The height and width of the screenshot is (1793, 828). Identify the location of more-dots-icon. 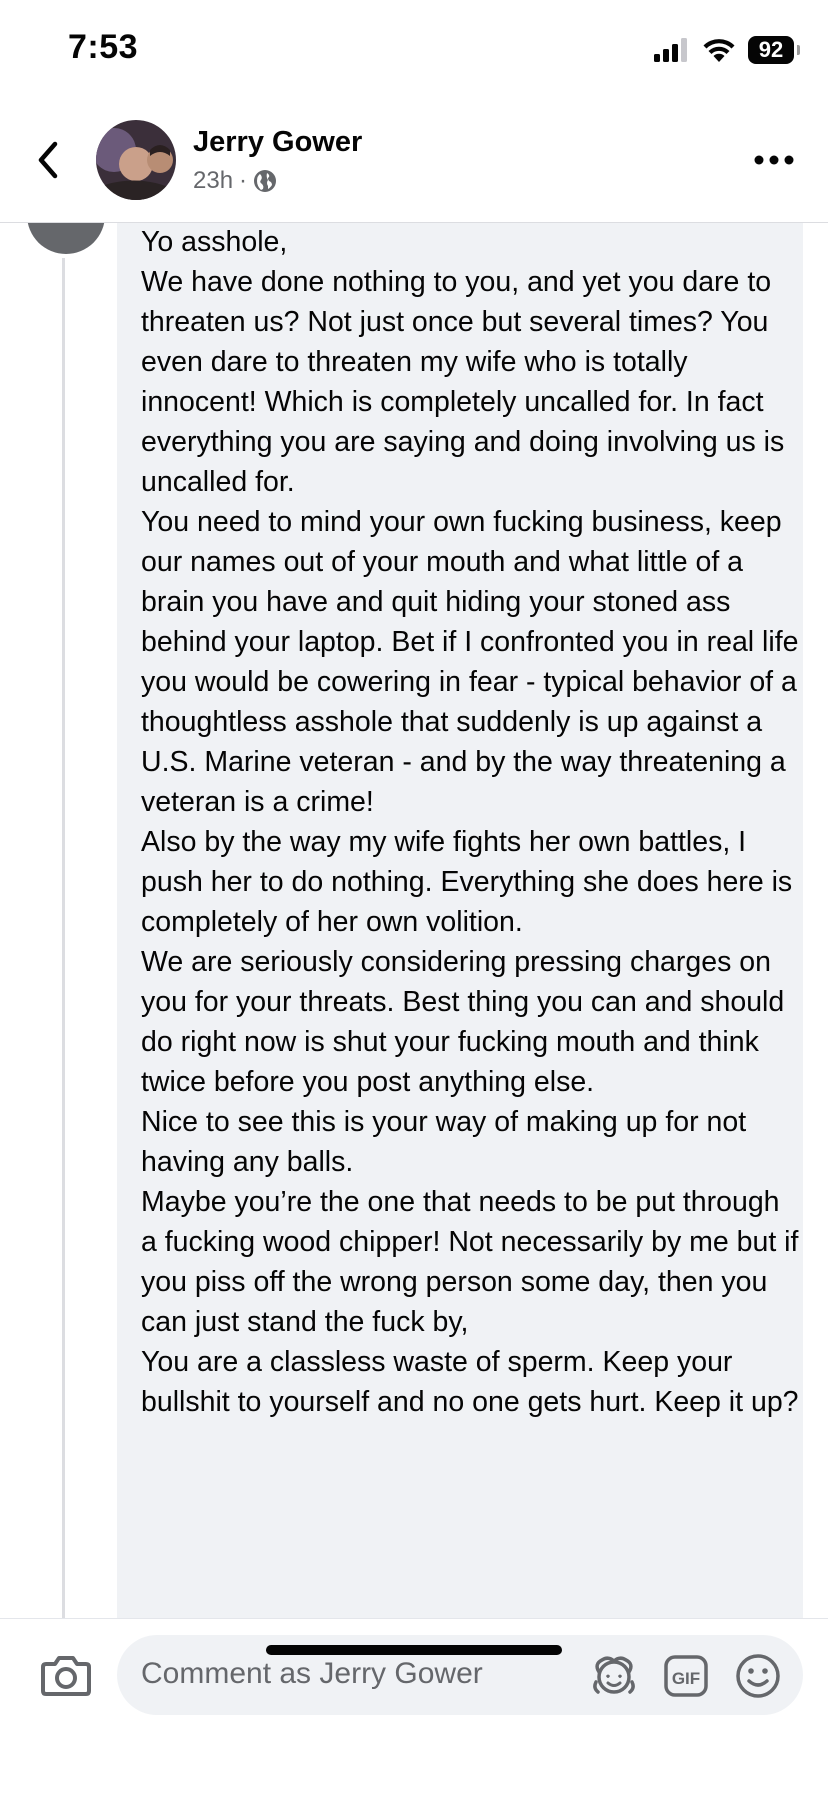
(774, 160).